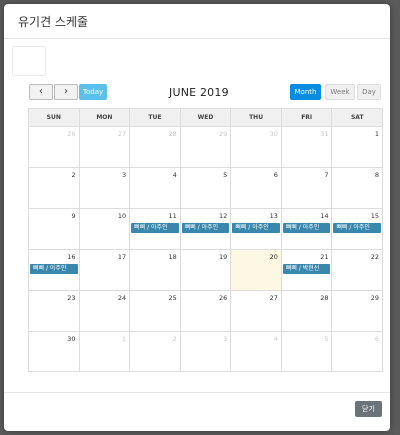 The width and height of the screenshot is (400, 435). What do you see at coordinates (197, 21) in the screenshot?
I see `modal-header: 유기견 스케줄` at bounding box center [197, 21].